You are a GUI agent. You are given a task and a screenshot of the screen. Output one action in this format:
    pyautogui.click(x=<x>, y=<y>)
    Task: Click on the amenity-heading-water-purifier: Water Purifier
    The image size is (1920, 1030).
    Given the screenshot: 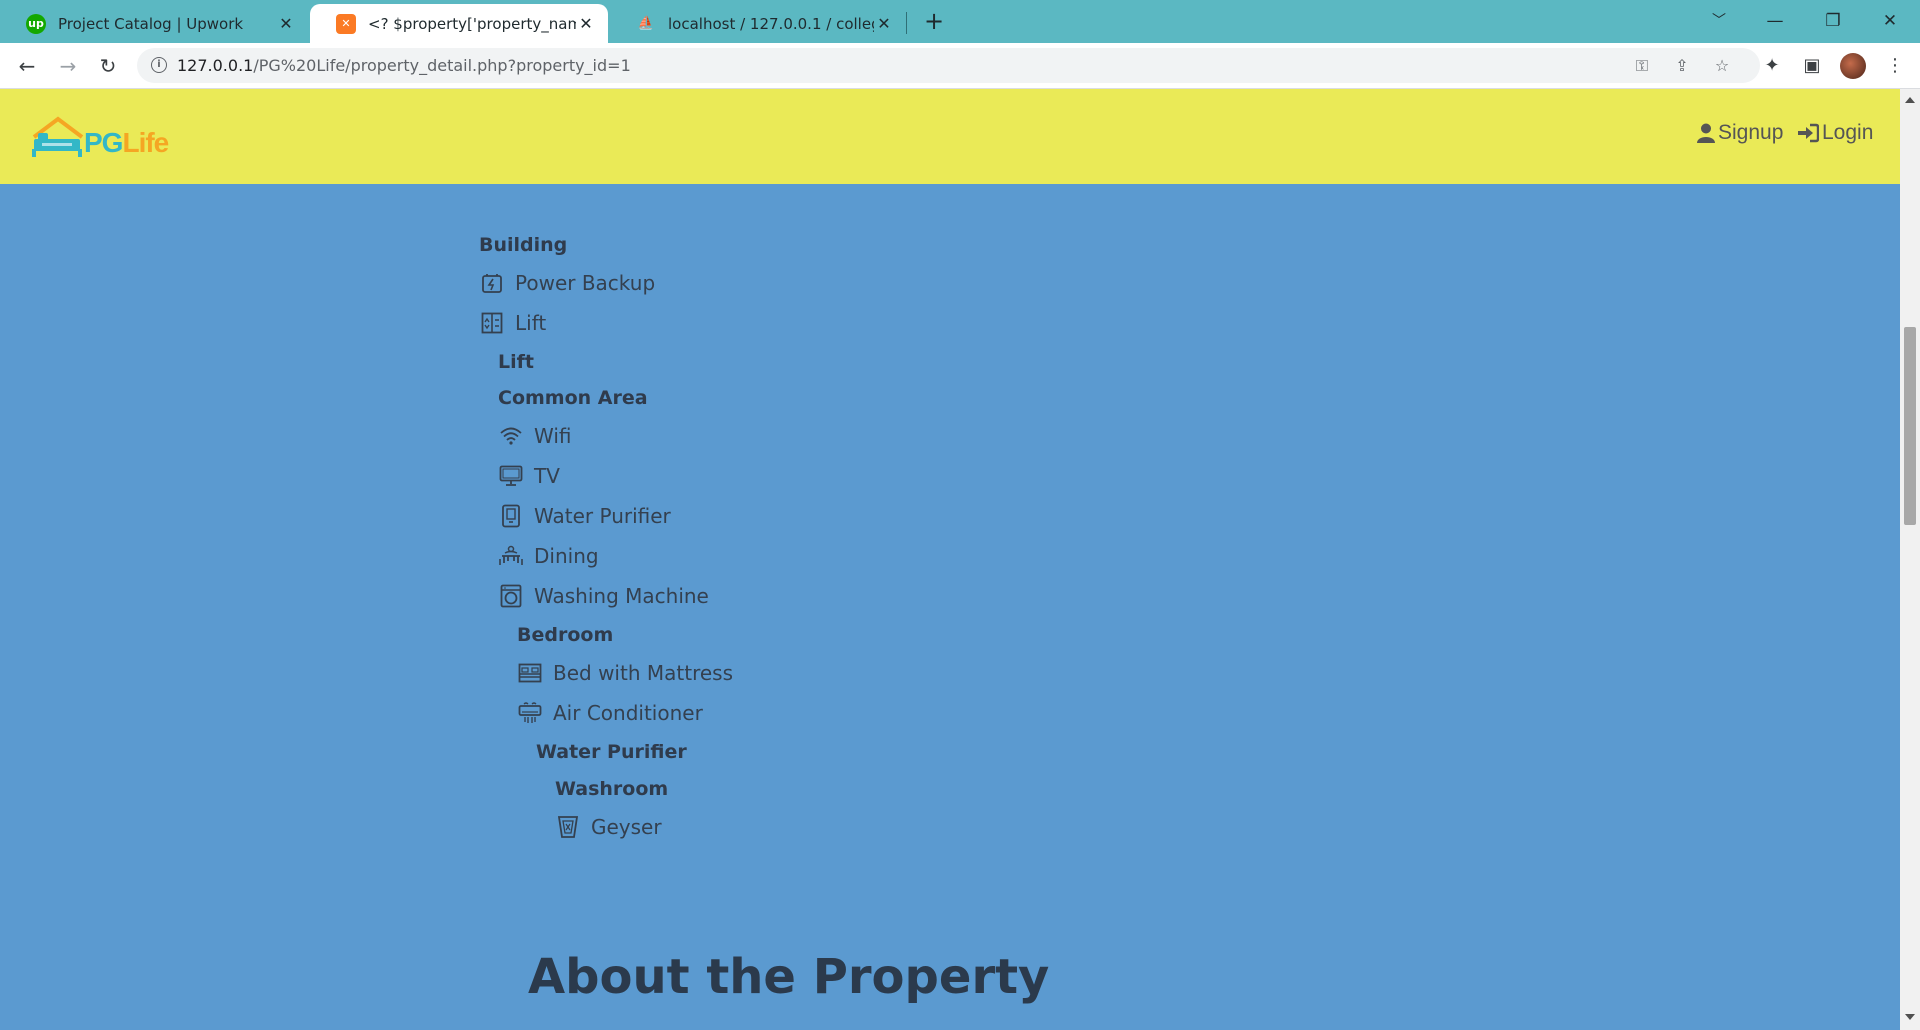 What is the action you would take?
    pyautogui.click(x=611, y=752)
    